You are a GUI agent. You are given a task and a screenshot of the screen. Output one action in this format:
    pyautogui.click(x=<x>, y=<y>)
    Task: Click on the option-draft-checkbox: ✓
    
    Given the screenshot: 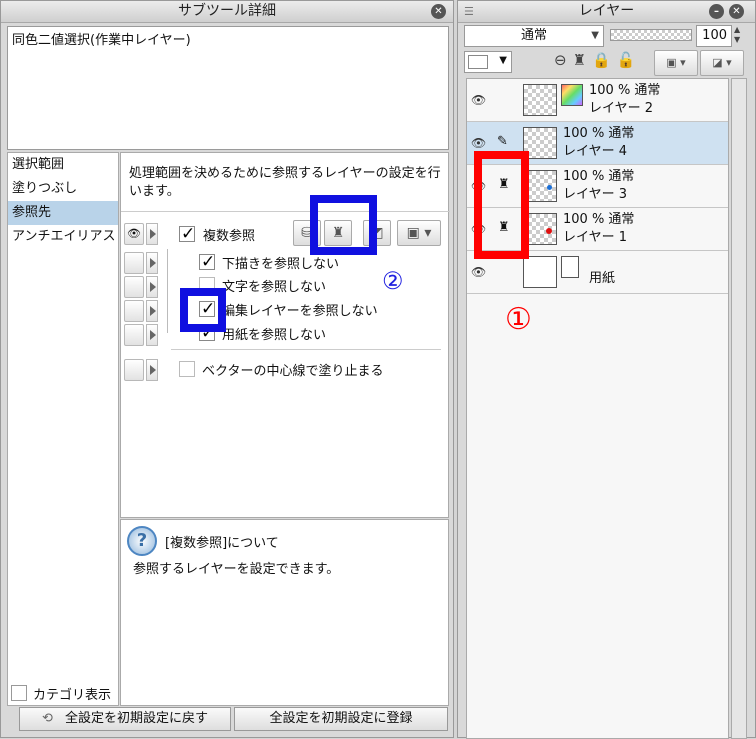 What is the action you would take?
    pyautogui.click(x=207, y=262)
    